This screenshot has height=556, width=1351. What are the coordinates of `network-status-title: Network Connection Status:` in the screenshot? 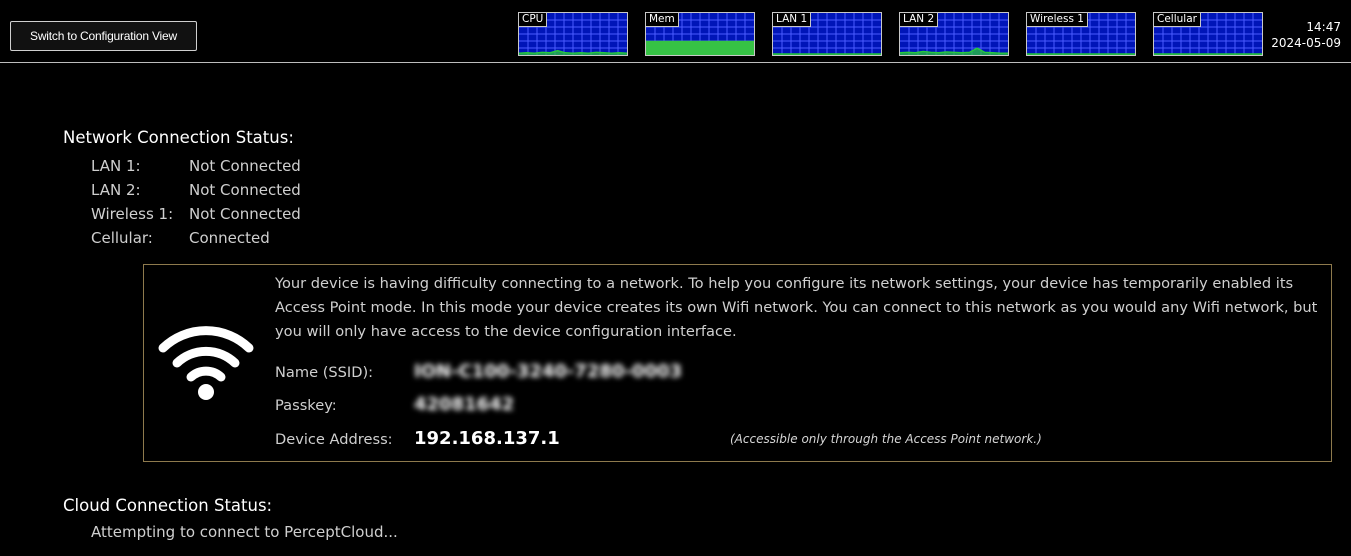 It's located at (178, 137).